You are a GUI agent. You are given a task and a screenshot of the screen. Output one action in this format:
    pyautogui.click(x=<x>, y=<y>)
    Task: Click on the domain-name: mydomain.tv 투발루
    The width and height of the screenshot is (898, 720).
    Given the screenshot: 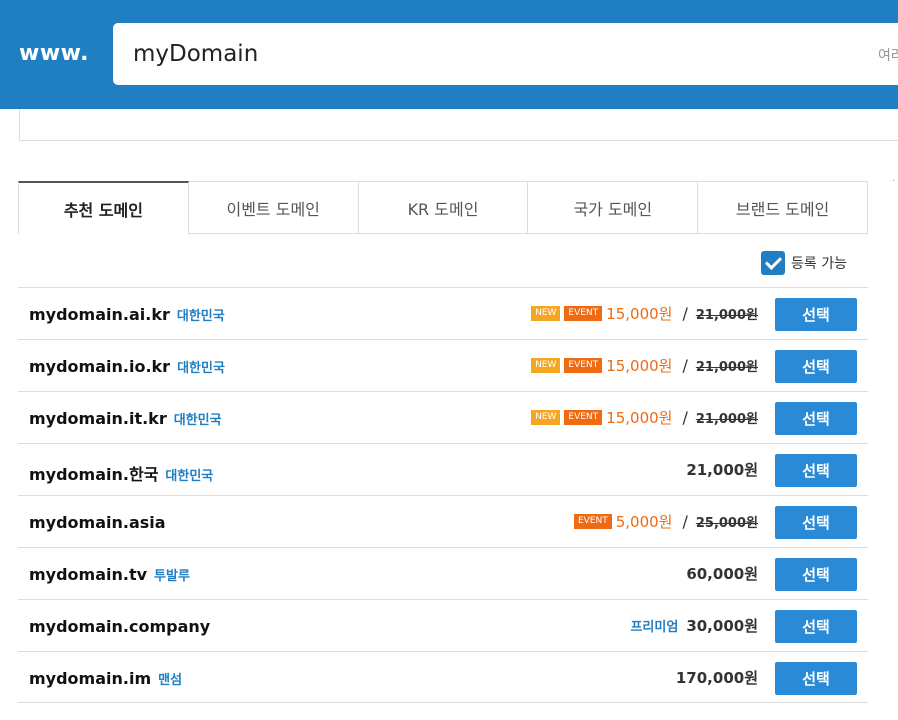 What is the action you would take?
    pyautogui.click(x=109, y=574)
    